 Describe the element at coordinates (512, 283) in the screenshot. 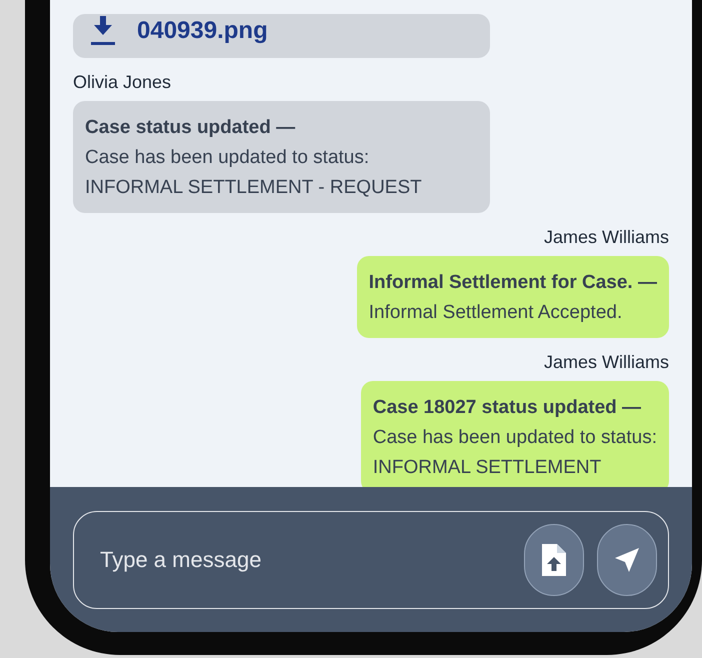

I see `message-title: Informal Settlement for Case. —` at that location.